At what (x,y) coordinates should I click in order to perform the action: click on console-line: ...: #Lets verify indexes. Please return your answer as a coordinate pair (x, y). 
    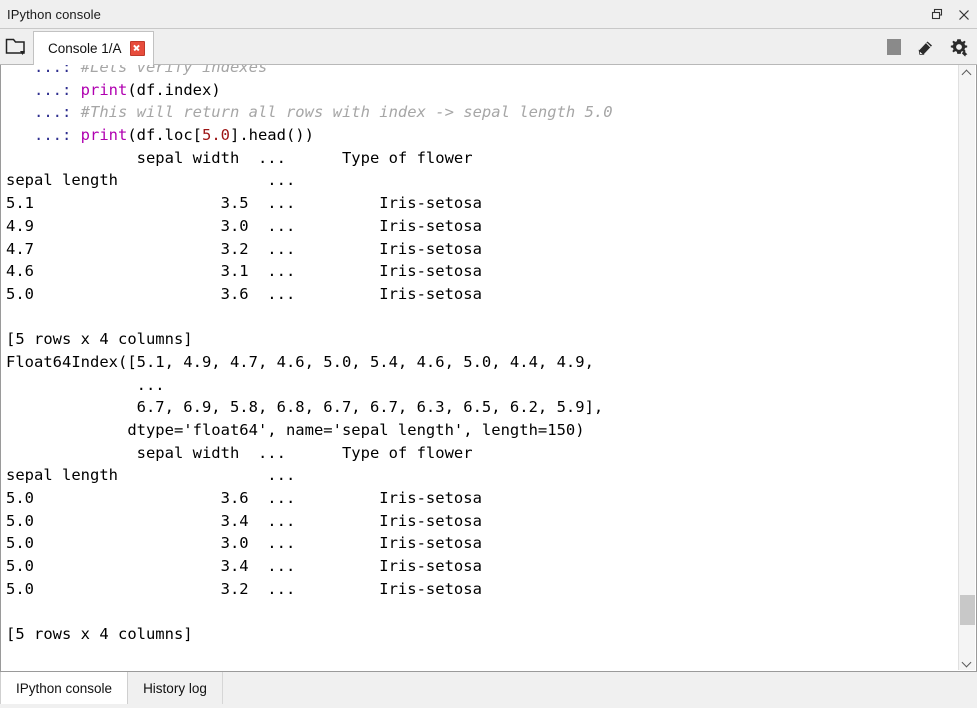
    Looking at the image, I should click on (471, 72).